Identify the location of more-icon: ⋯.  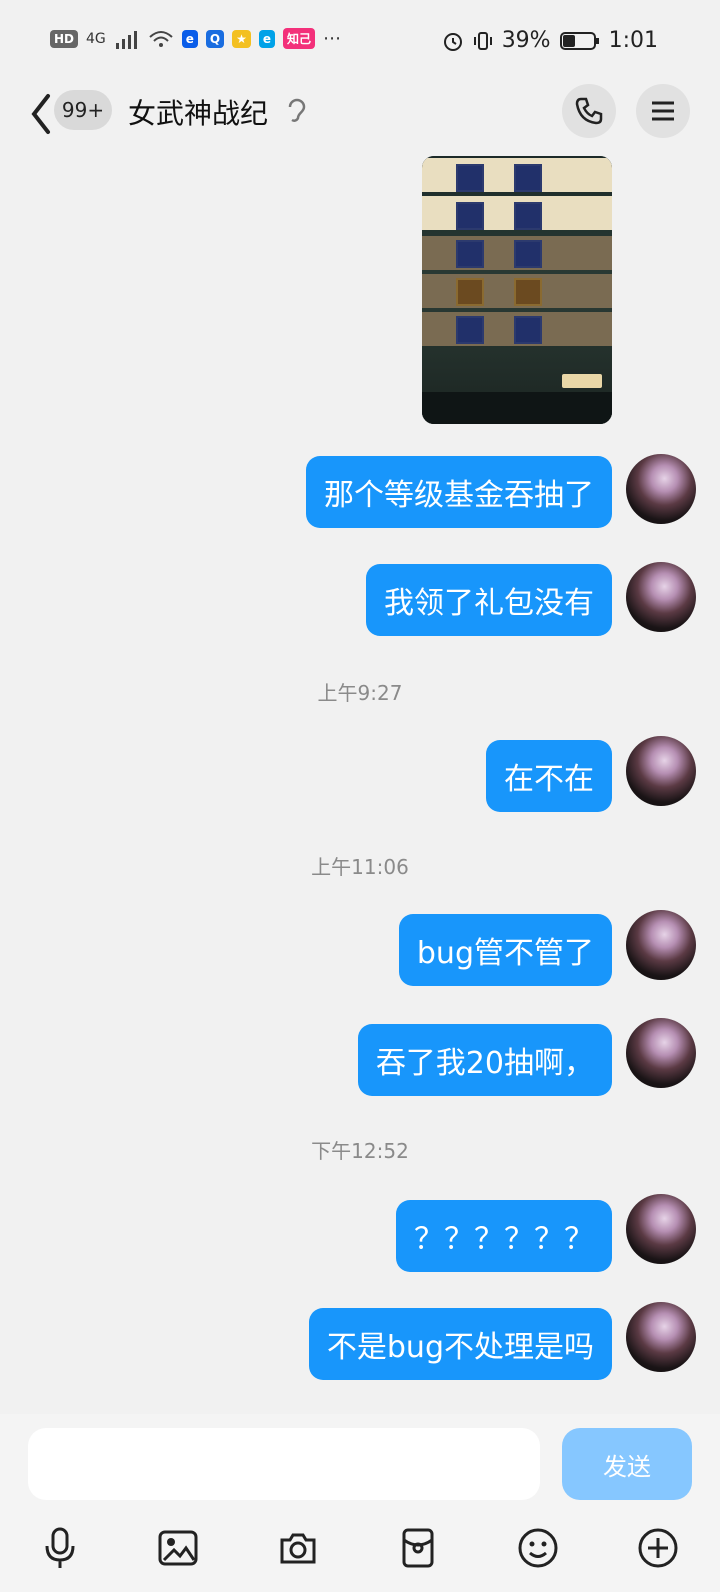
(332, 38).